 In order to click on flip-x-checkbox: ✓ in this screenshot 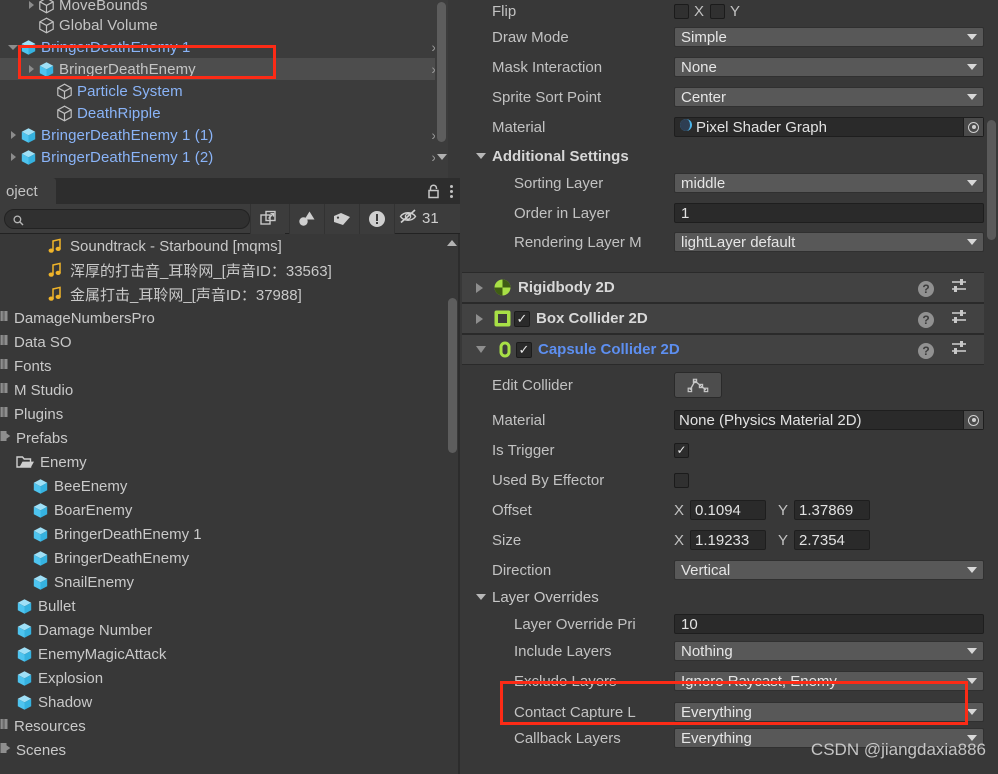, I will do `click(681, 11)`.